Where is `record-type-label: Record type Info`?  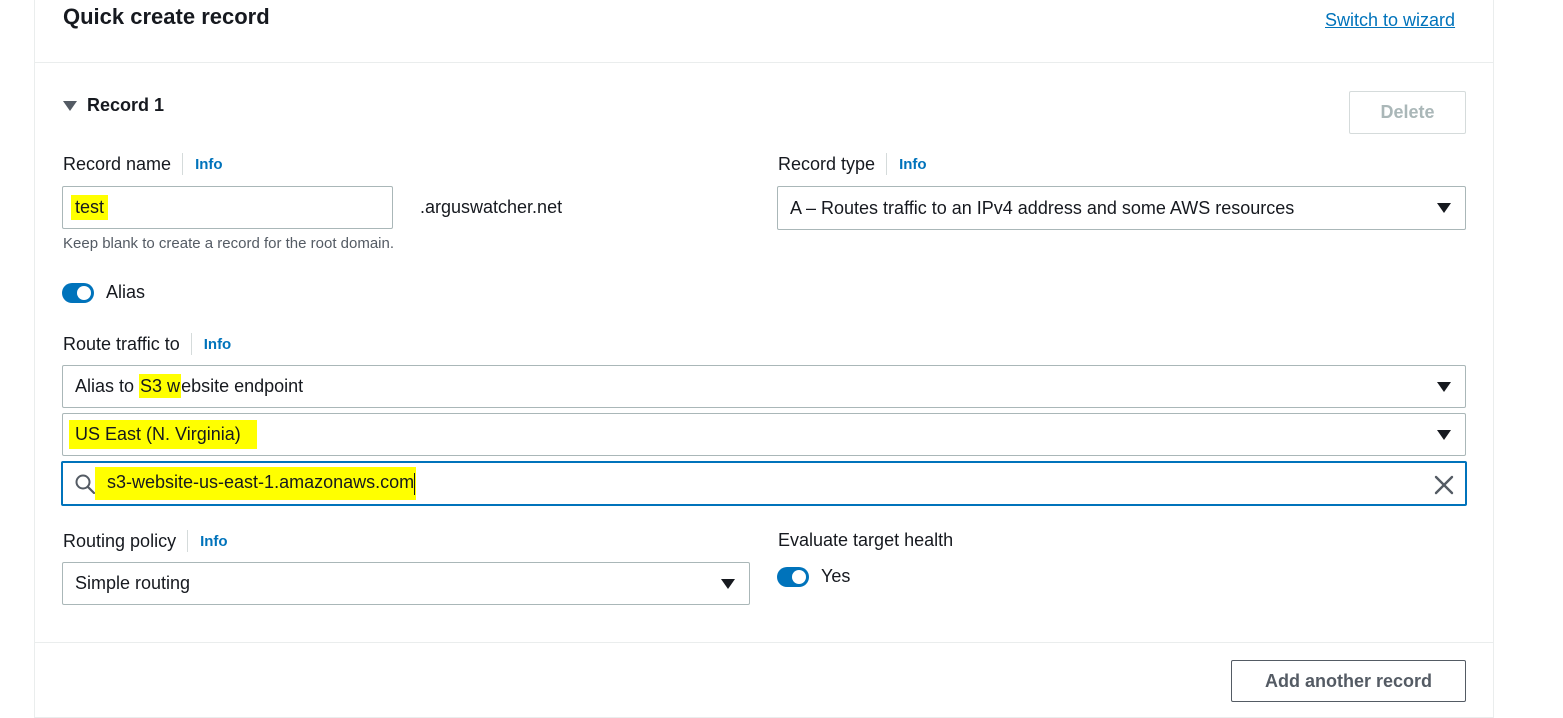 record-type-label: Record type Info is located at coordinates (852, 164).